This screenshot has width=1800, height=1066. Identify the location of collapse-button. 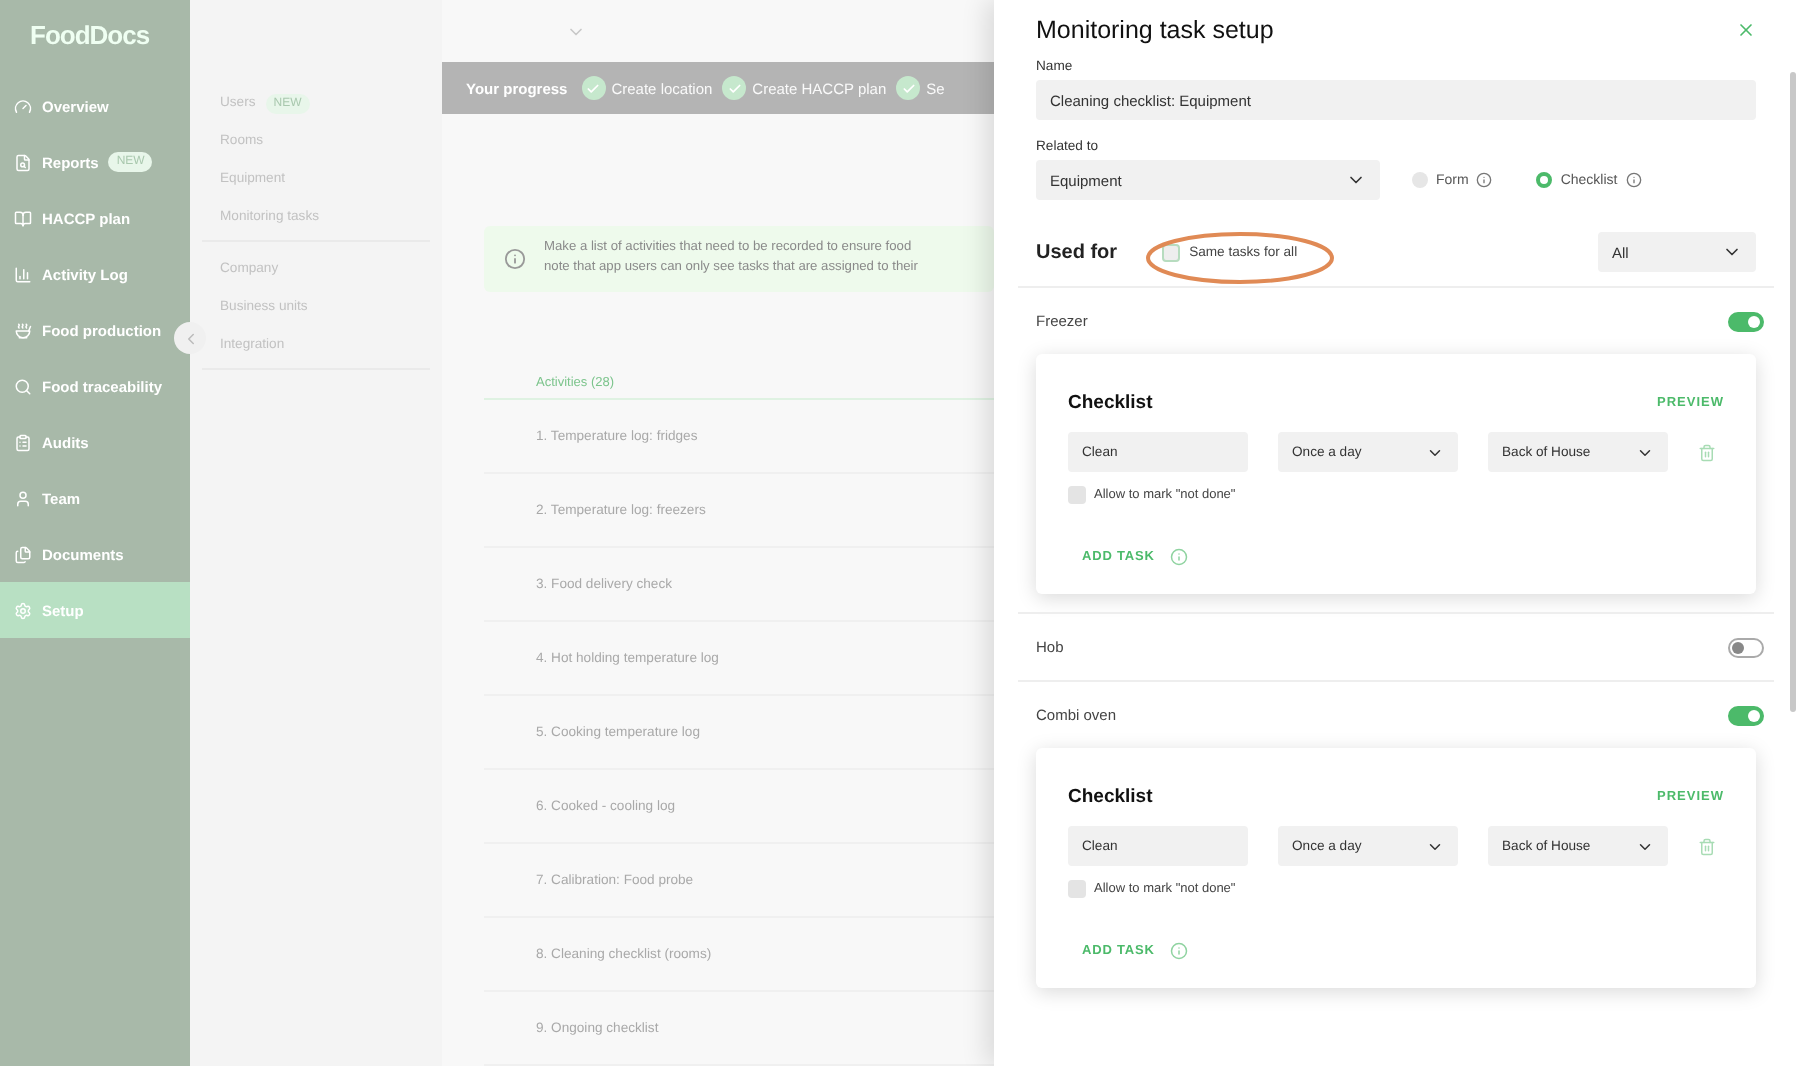
(190, 338).